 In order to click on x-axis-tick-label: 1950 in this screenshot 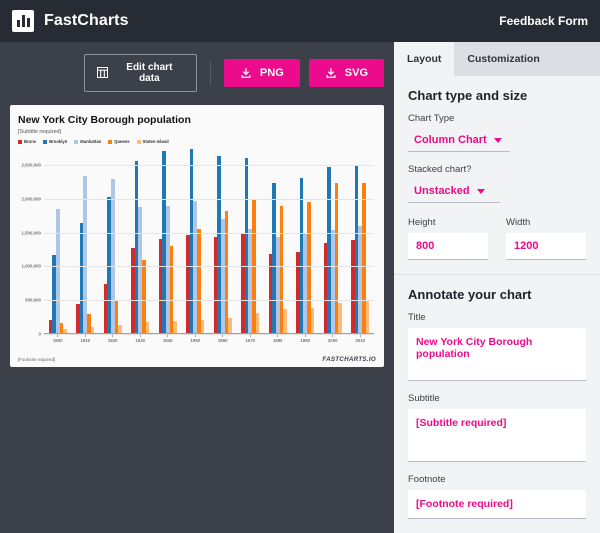, I will do `click(195, 340)`.